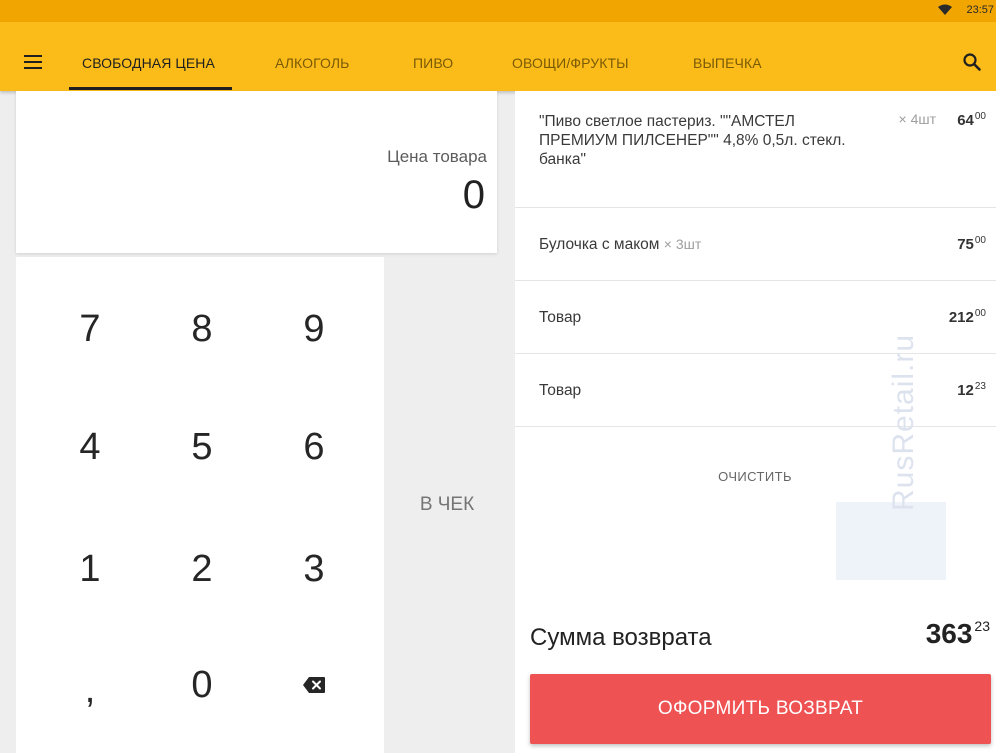 This screenshot has height=753, width=996. Describe the element at coordinates (972, 62) in the screenshot. I see `search-icon` at that location.